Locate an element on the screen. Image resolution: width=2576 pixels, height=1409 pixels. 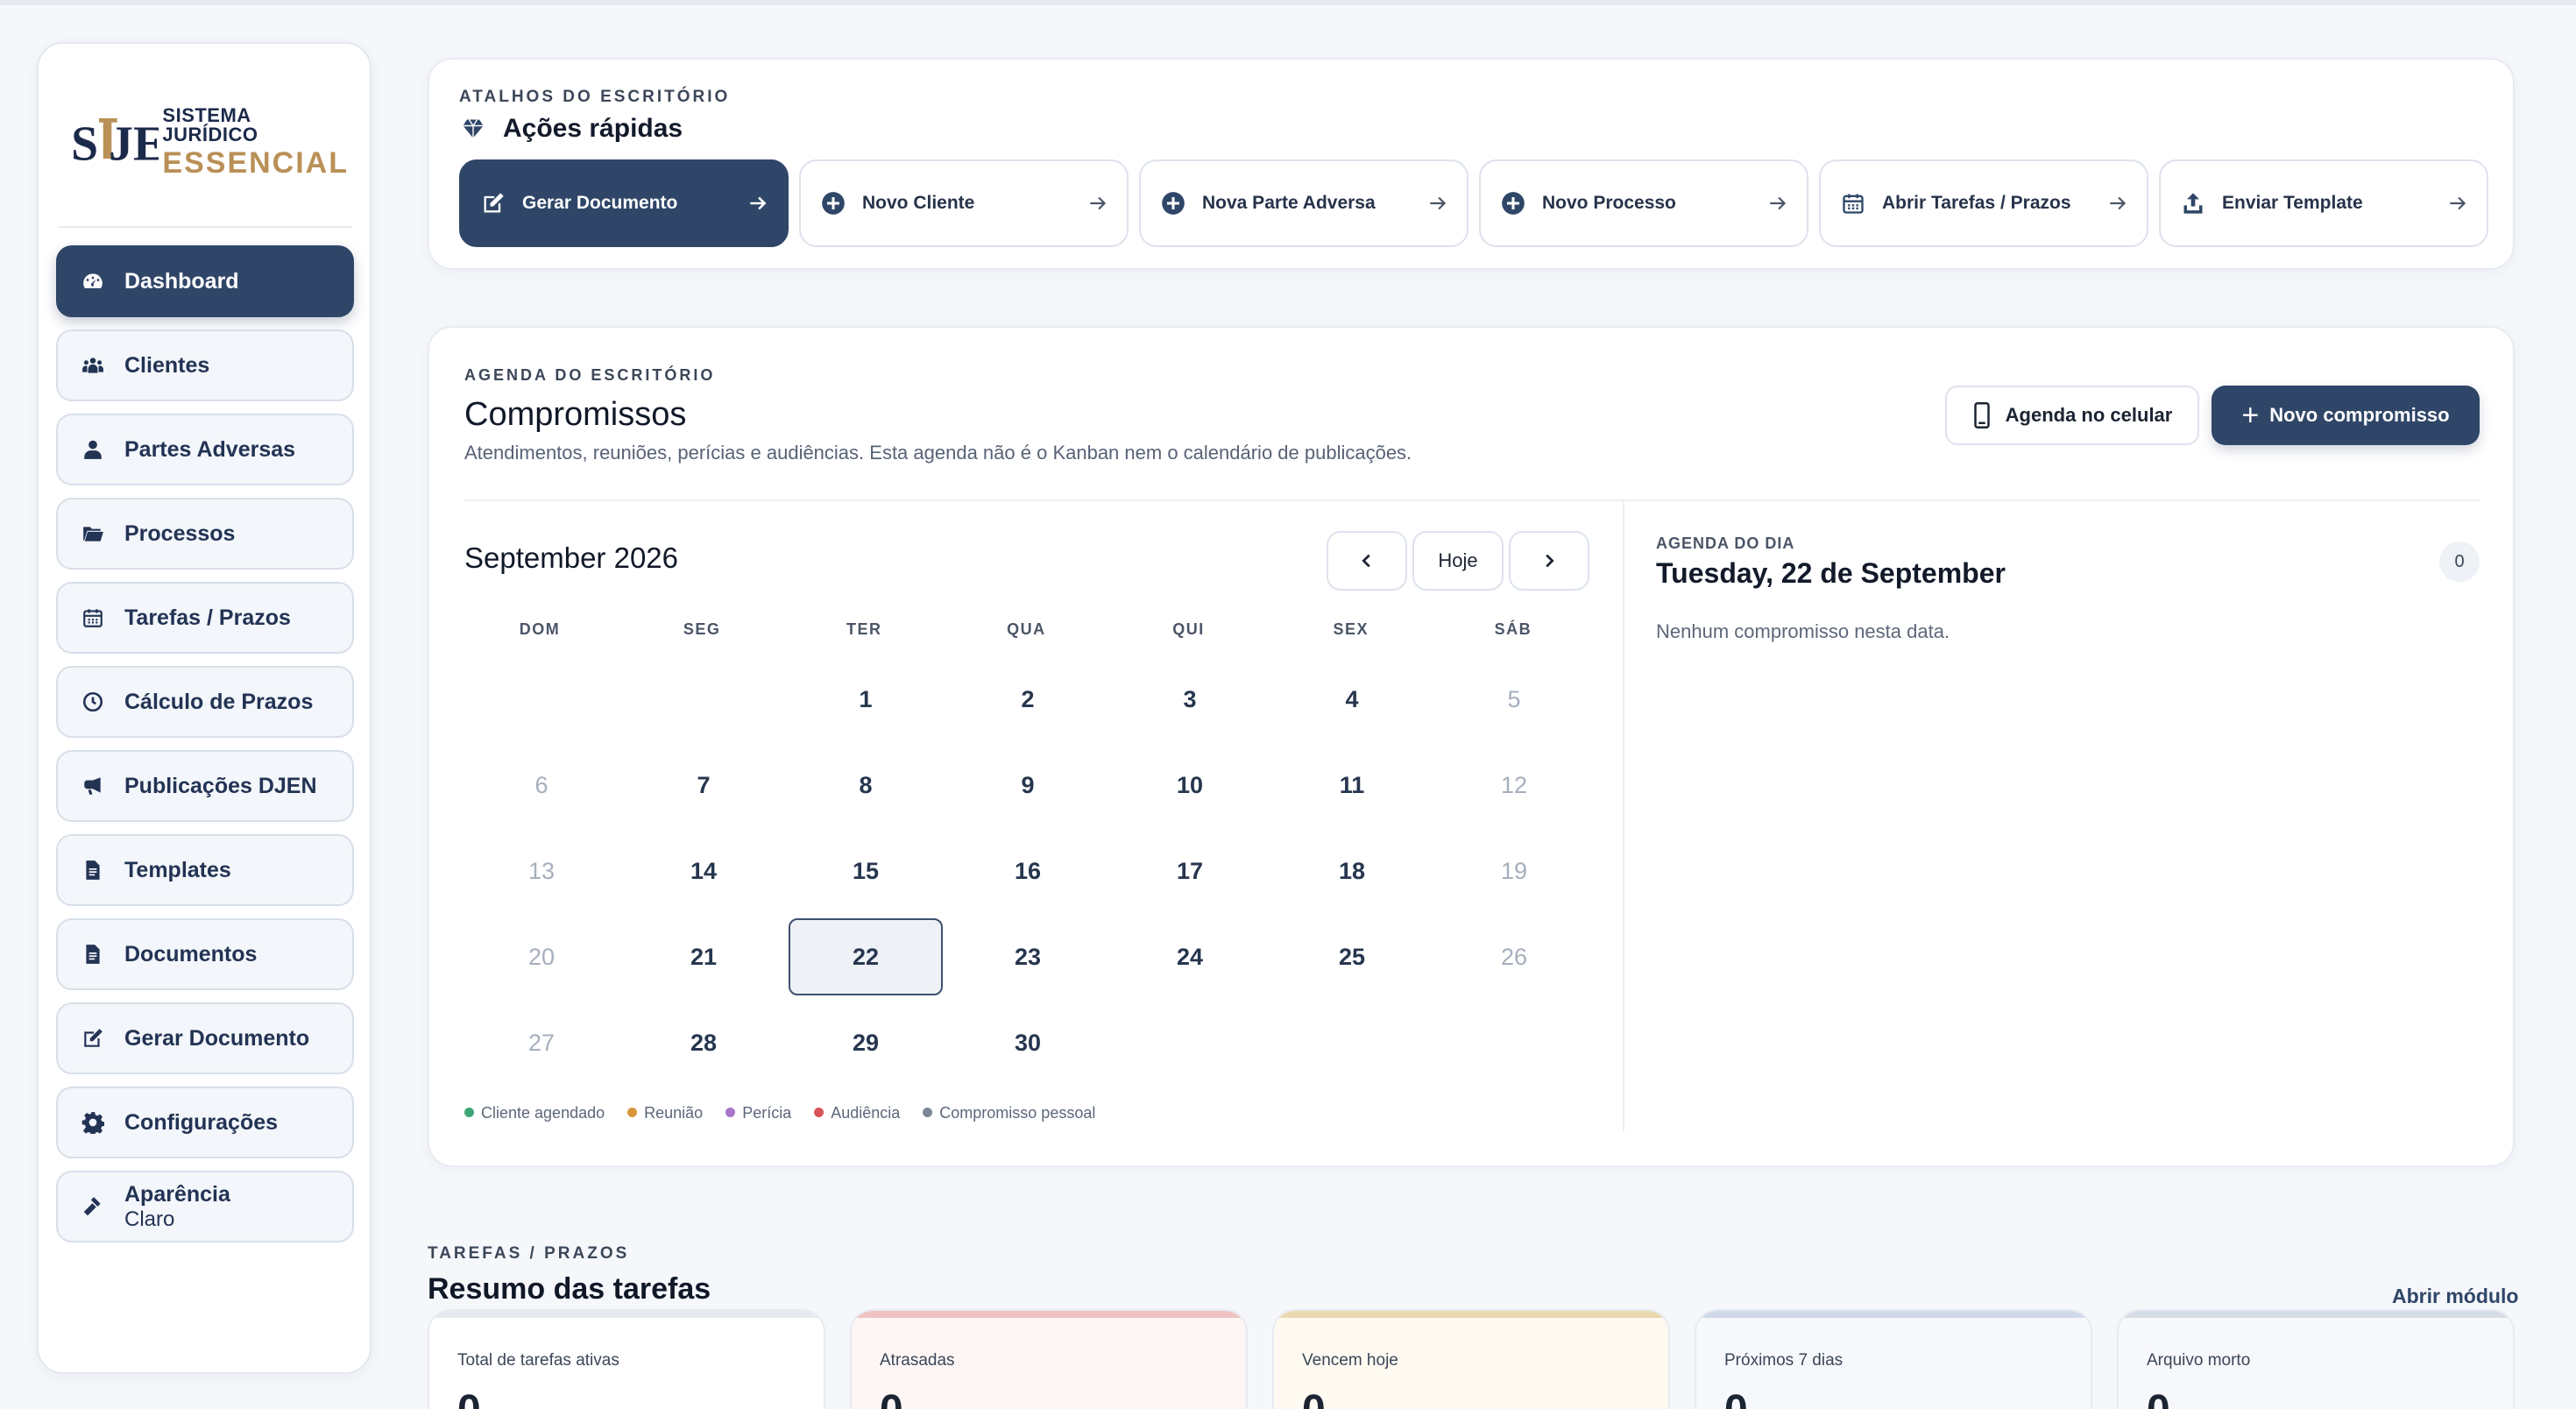
calendar-day-9: 9 is located at coordinates (1028, 785).